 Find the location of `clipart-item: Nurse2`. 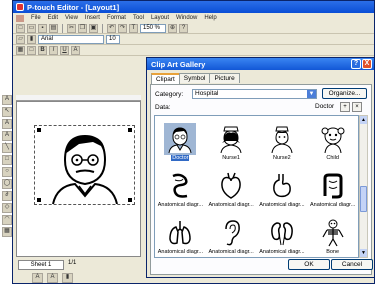

clipart-item: Nurse2 is located at coordinates (282, 139).